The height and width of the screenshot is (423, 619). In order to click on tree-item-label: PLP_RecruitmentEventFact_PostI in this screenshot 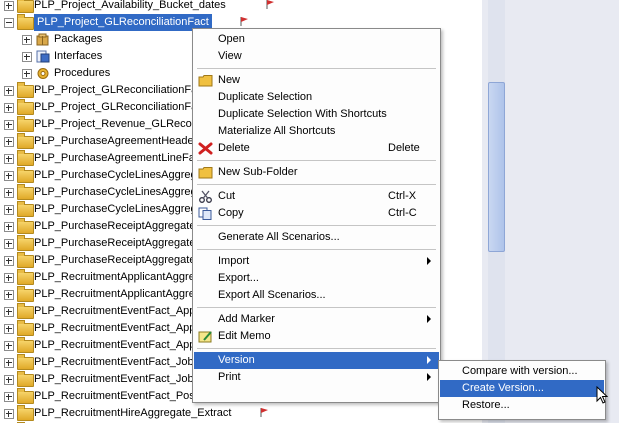, I will do `click(117, 396)`.